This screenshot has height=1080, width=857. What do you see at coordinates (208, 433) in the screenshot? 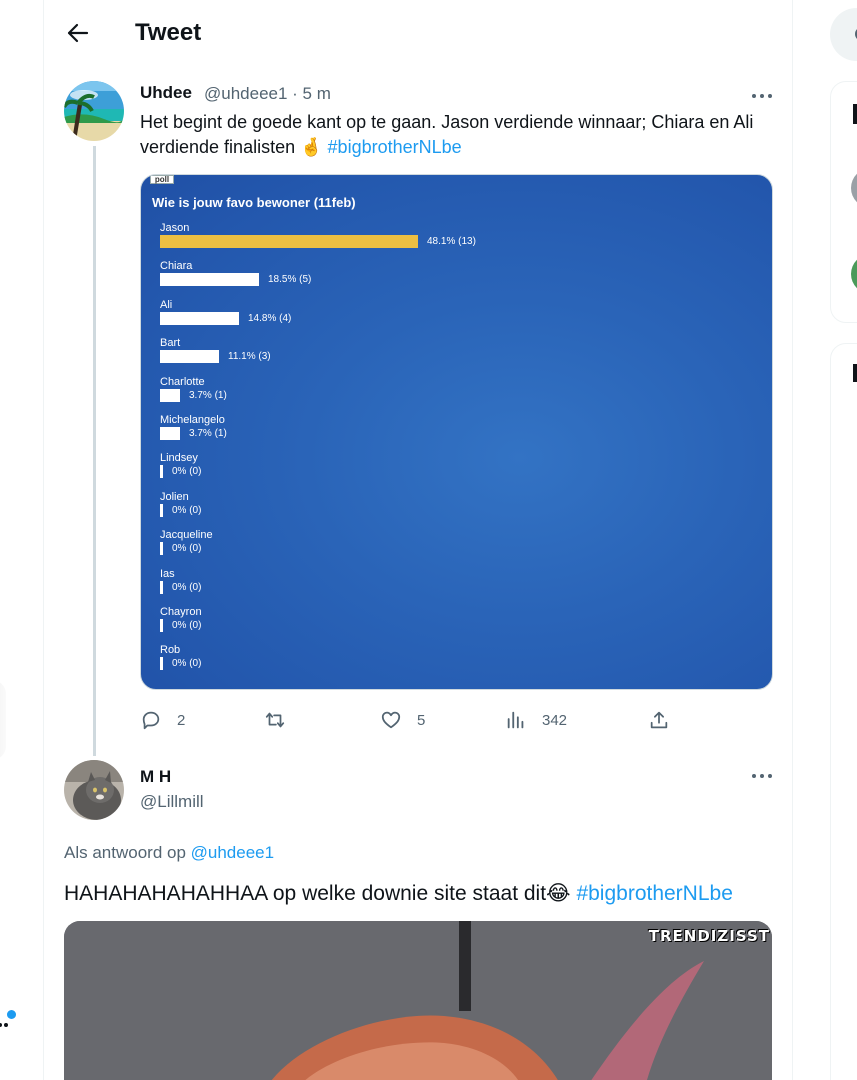
I see `poll-option-percent: 3.7% (1)` at bounding box center [208, 433].